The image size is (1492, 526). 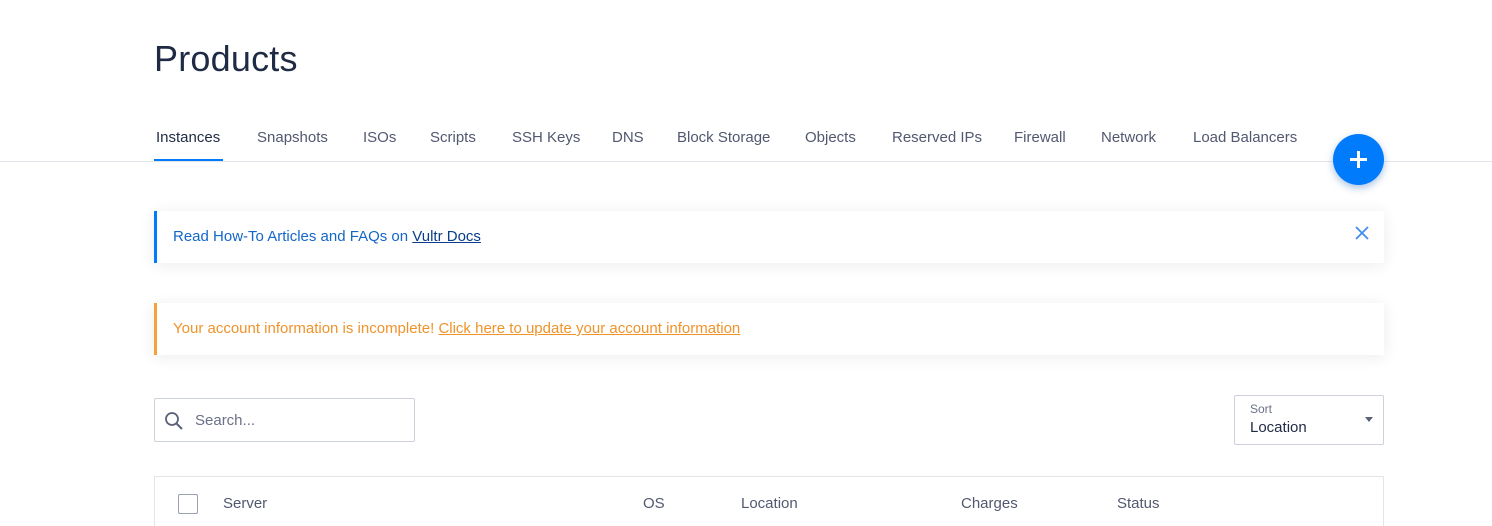 What do you see at coordinates (769, 503) in the screenshot?
I see `column-header-location: Location` at bounding box center [769, 503].